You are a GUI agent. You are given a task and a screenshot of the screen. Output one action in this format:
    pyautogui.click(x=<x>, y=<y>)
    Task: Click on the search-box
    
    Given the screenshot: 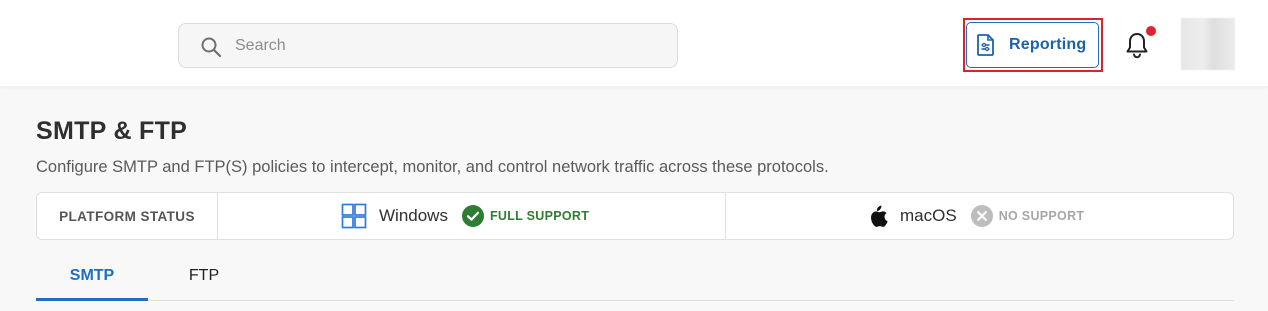 What is the action you would take?
    pyautogui.click(x=428, y=45)
    